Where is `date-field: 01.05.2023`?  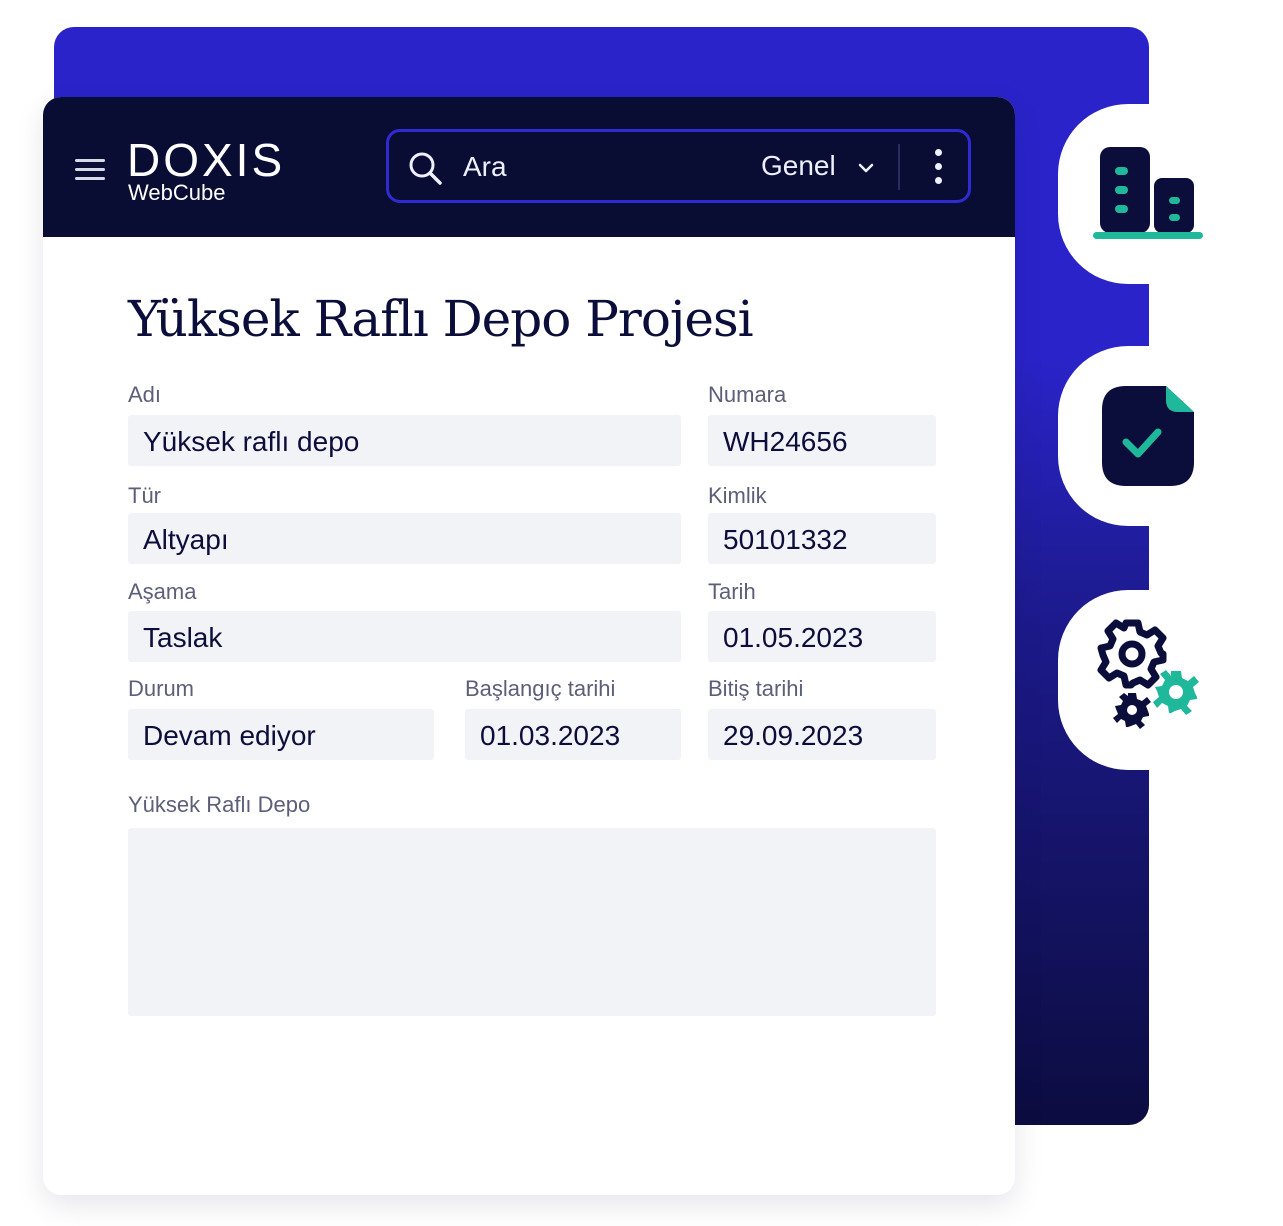
date-field: 01.05.2023 is located at coordinates (822, 636).